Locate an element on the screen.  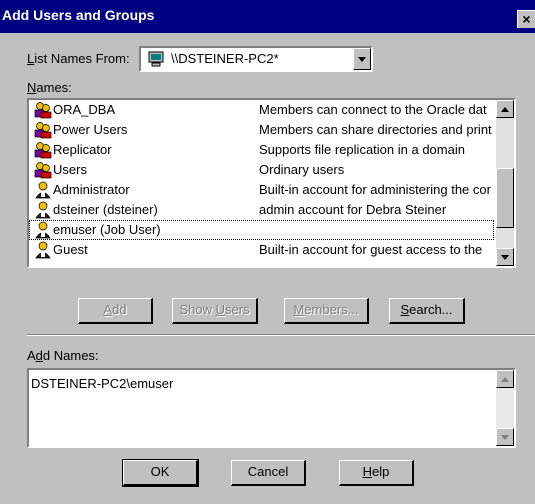
add-button-accel: A is located at coordinates (108, 309).